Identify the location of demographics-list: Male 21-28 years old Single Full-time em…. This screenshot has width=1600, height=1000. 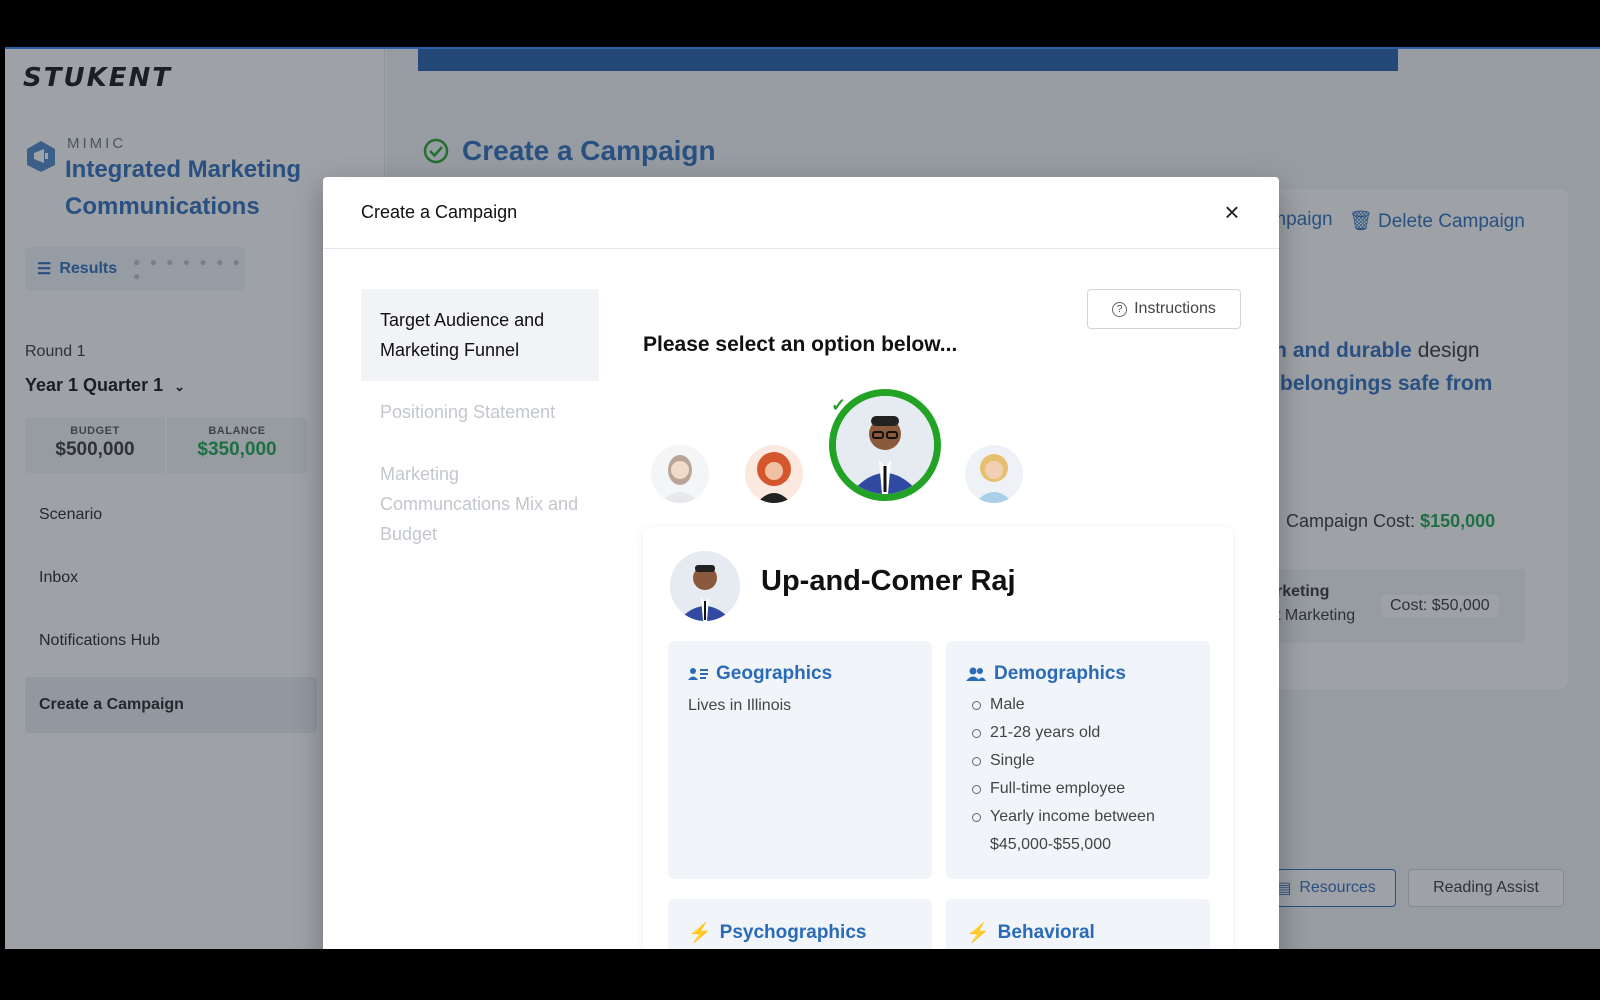
(1078, 775).